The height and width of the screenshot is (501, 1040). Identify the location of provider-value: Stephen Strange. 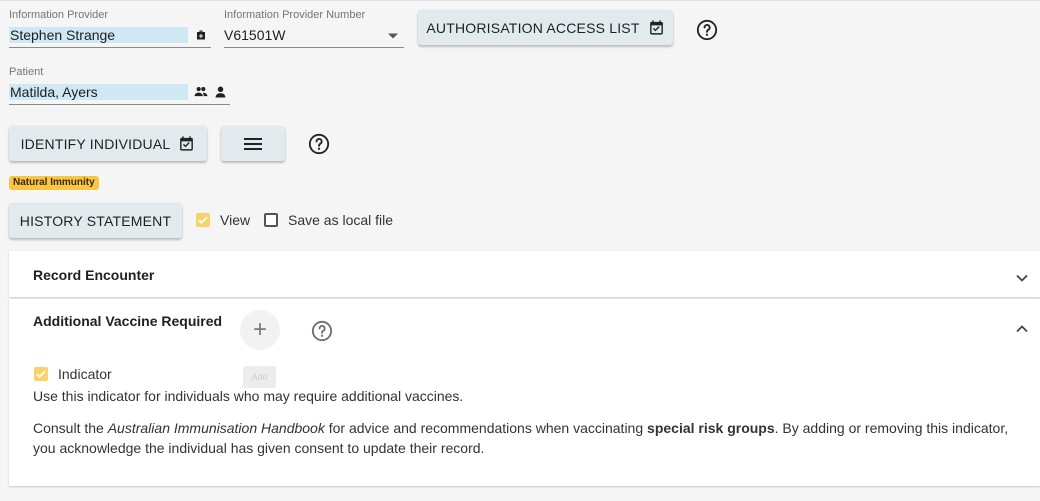
(98, 35).